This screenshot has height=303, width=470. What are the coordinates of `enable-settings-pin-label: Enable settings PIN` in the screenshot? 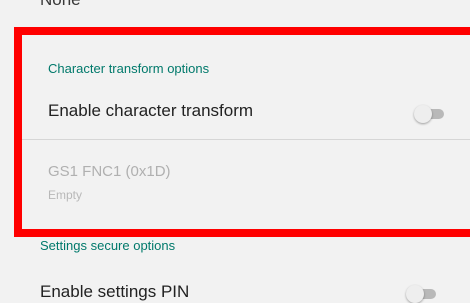 It's located at (115, 291).